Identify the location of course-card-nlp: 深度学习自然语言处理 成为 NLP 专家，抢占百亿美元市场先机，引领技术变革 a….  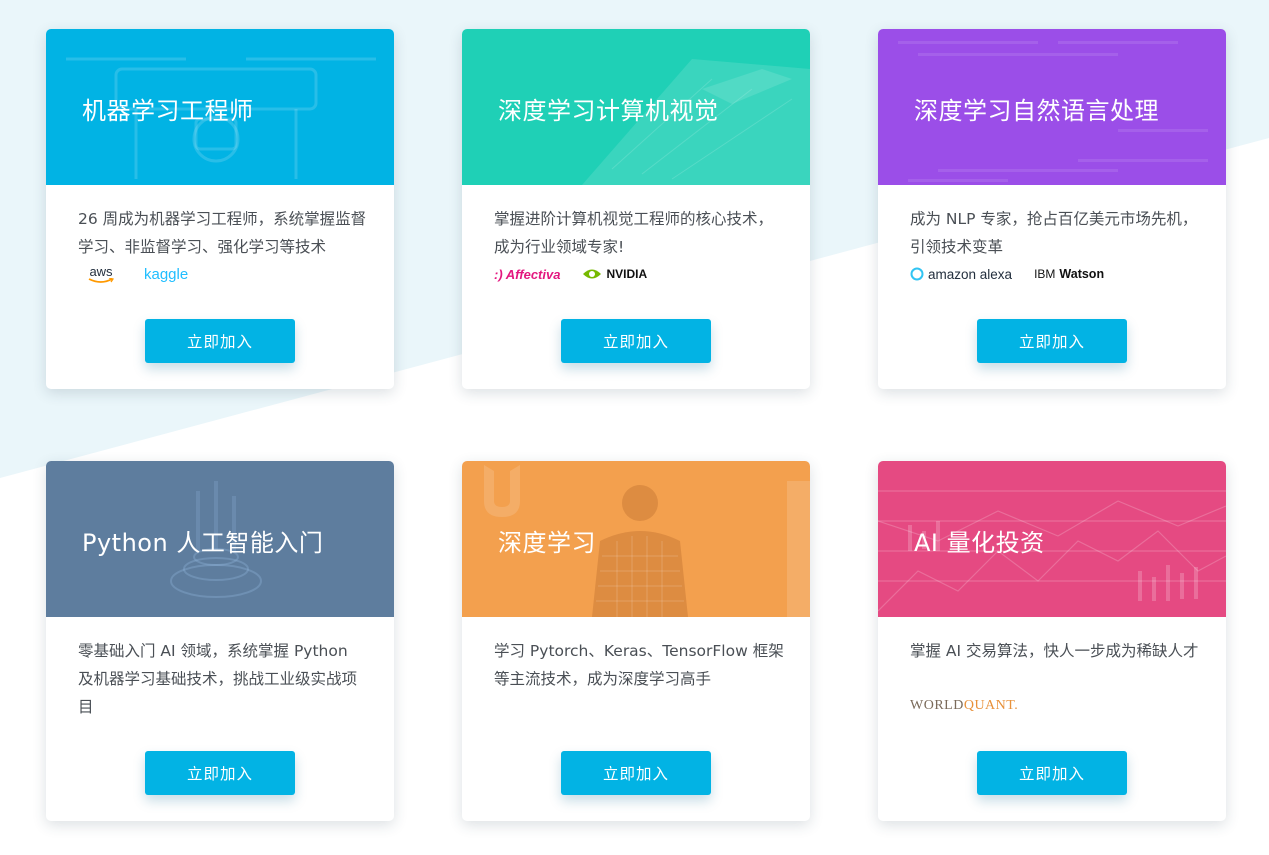
(1052, 209).